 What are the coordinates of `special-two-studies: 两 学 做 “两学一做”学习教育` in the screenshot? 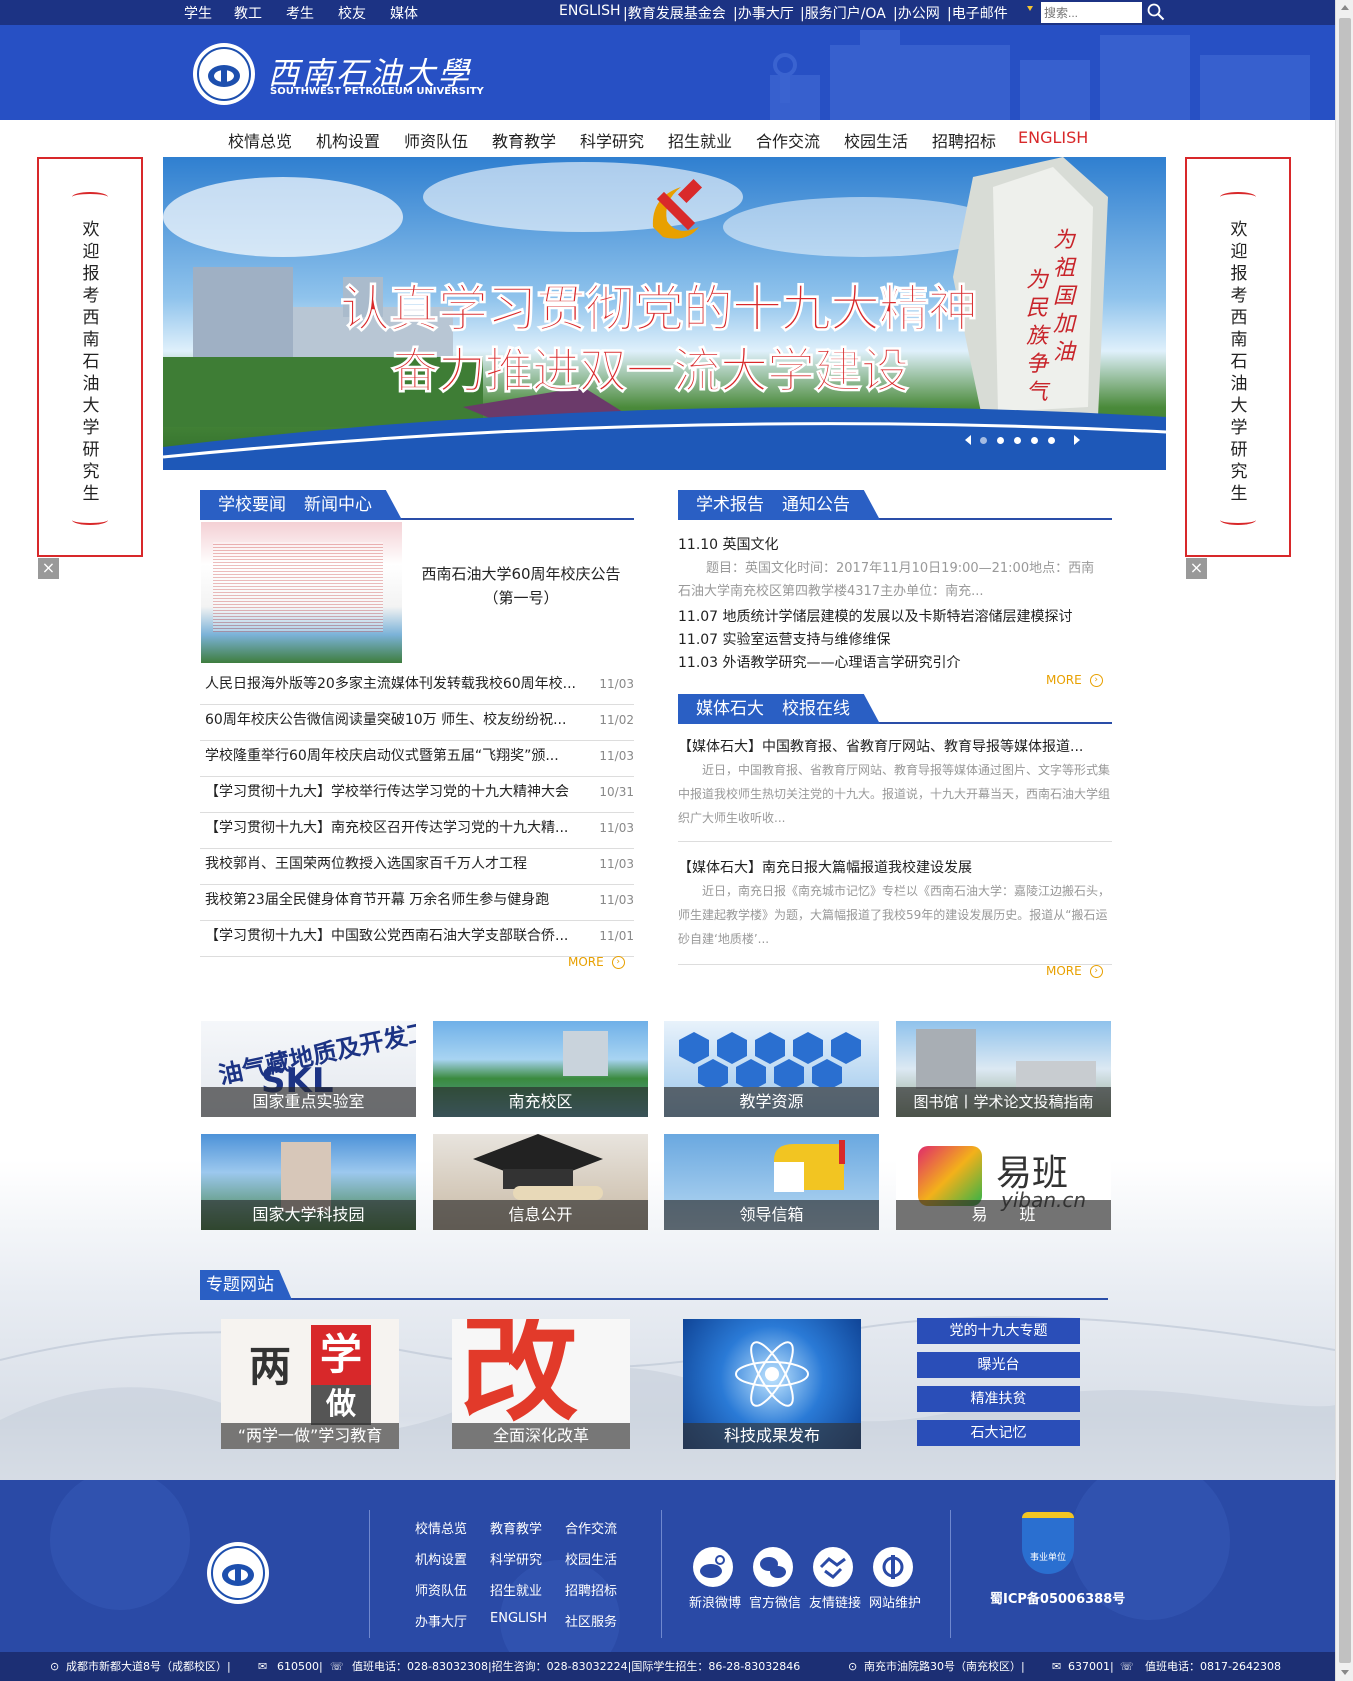 It's located at (310, 1384).